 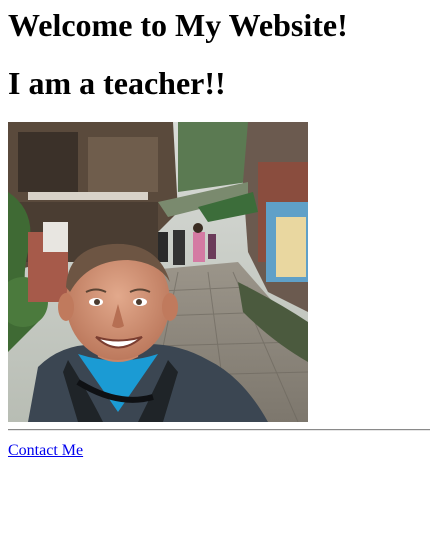 I want to click on contact-me-link: Contact Me, so click(x=45, y=450).